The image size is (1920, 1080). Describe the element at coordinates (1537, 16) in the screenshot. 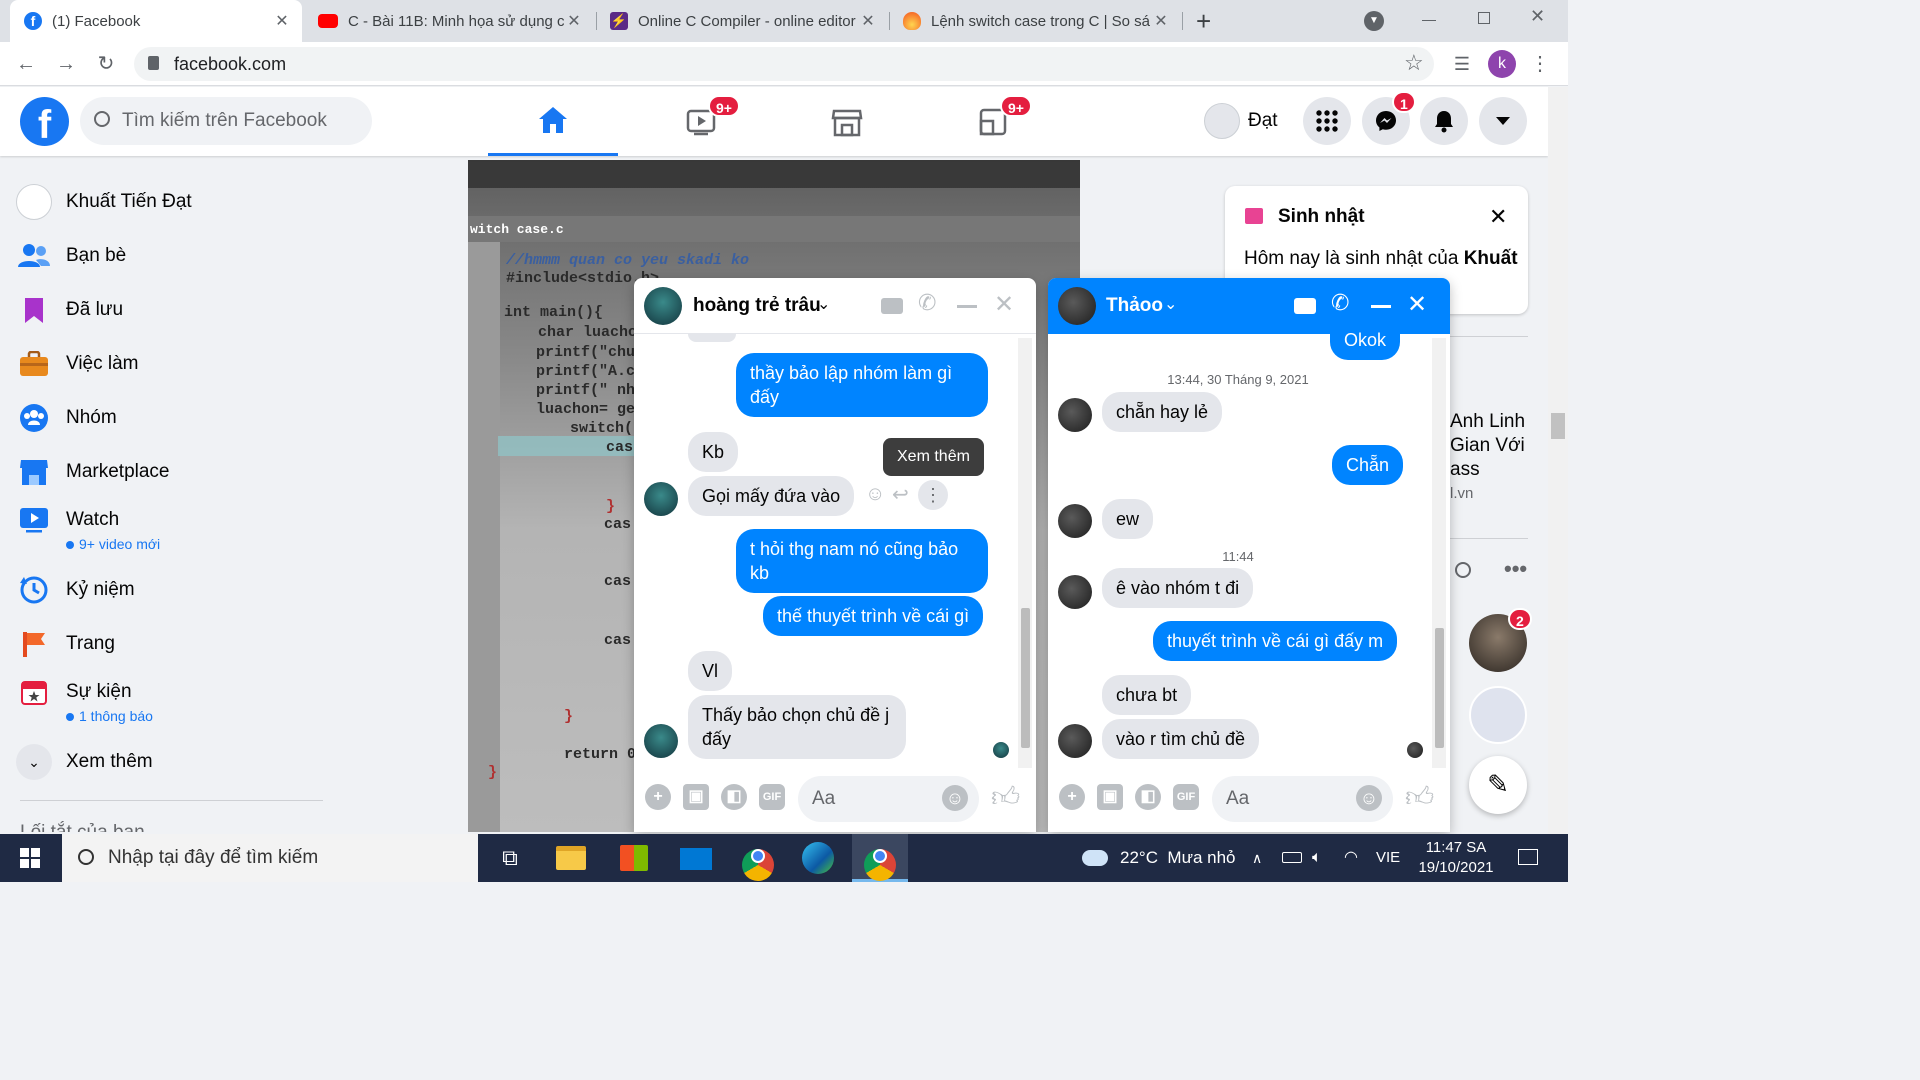

I see `close-window-icon: ✕` at that location.